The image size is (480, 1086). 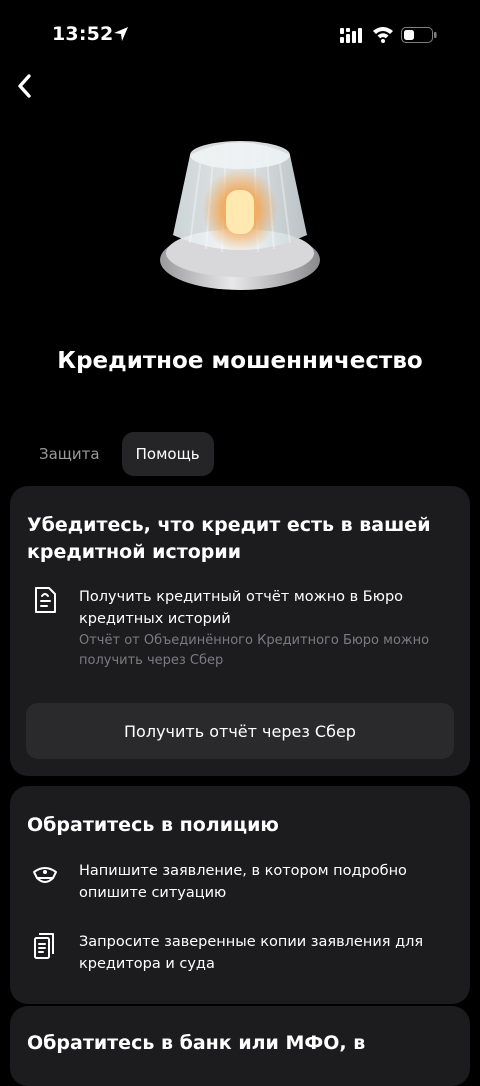 I want to click on bank-mfo-card: Обратитесь в банк или МФО, в, so click(x=240, y=1046).